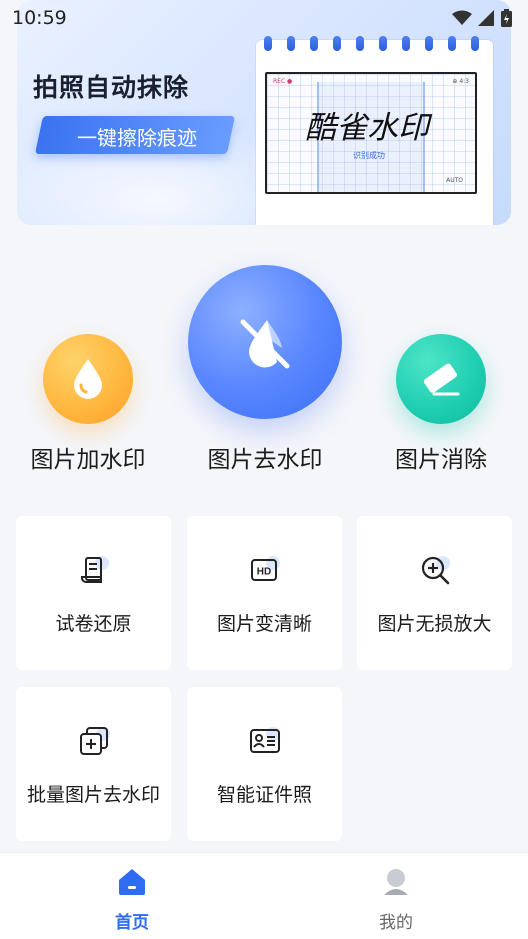 The image size is (528, 939). Describe the element at coordinates (265, 740) in the screenshot. I see `id-card-icon` at that location.